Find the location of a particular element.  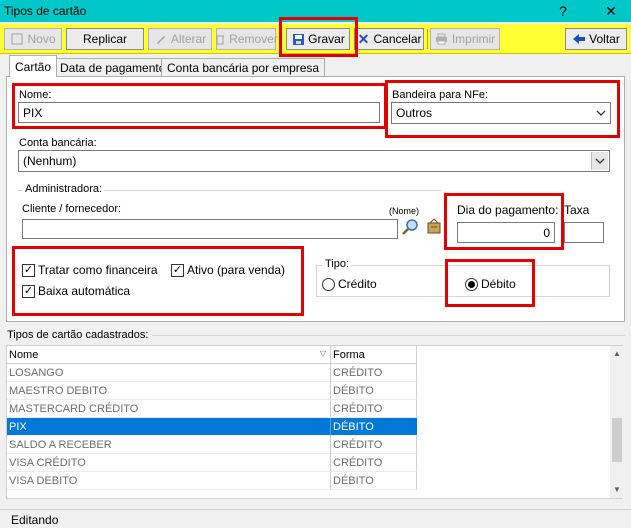

save-icon is located at coordinates (298, 39).